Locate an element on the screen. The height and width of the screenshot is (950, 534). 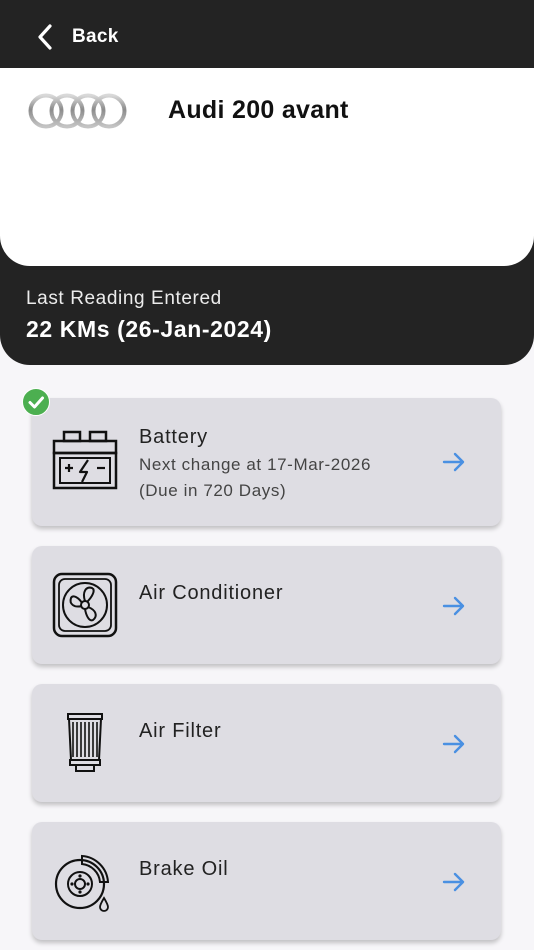
fan-icon is located at coordinates (85, 605).